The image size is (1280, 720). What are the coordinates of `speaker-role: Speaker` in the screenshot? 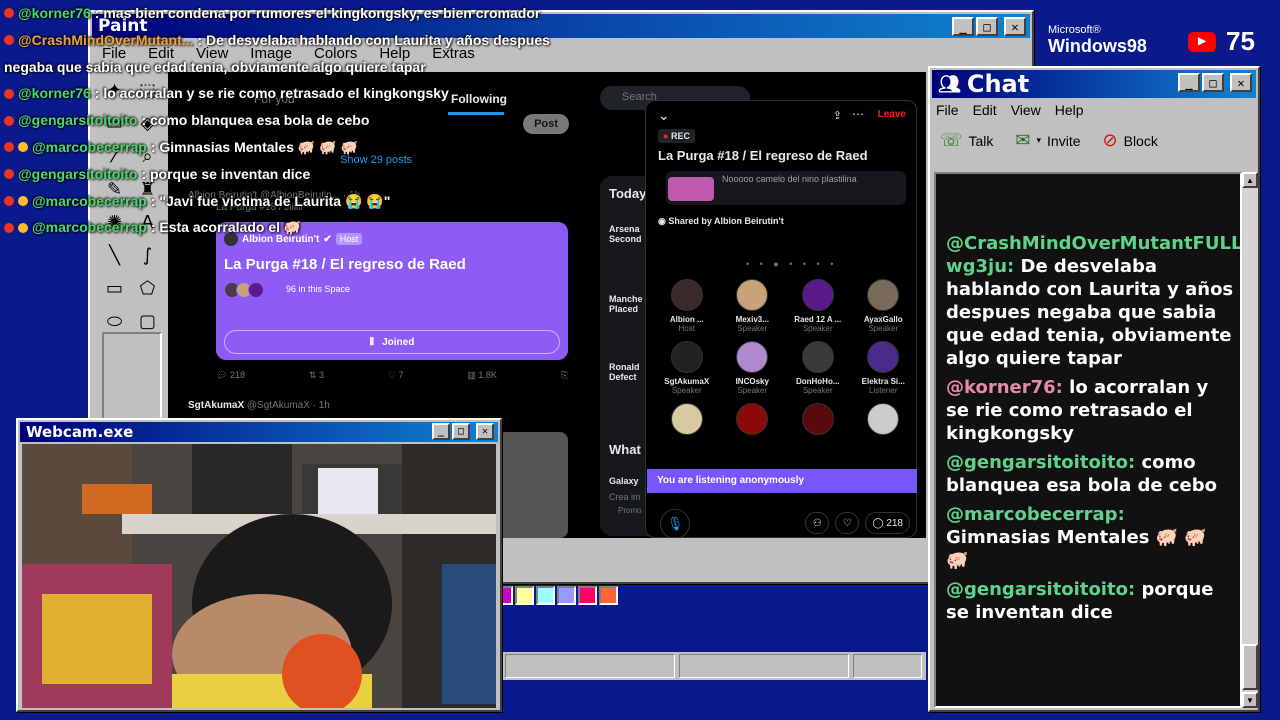 It's located at (883, 328).